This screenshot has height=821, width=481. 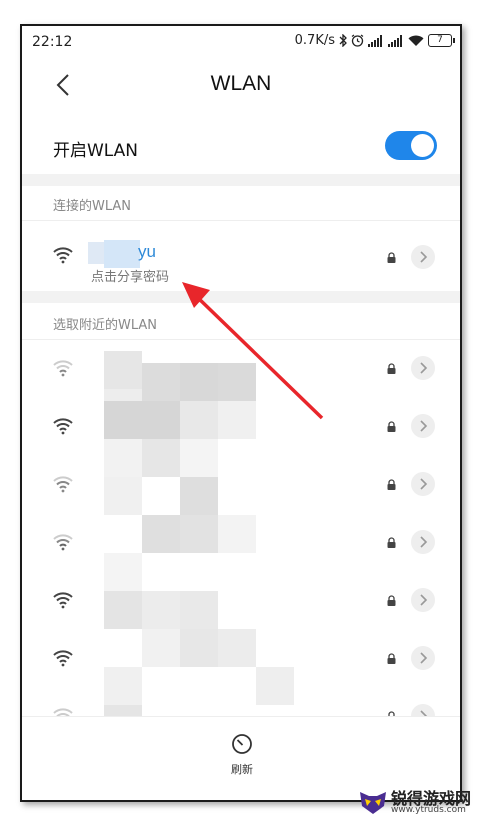 What do you see at coordinates (373, 803) in the screenshot?
I see `watermark-logo-icon` at bounding box center [373, 803].